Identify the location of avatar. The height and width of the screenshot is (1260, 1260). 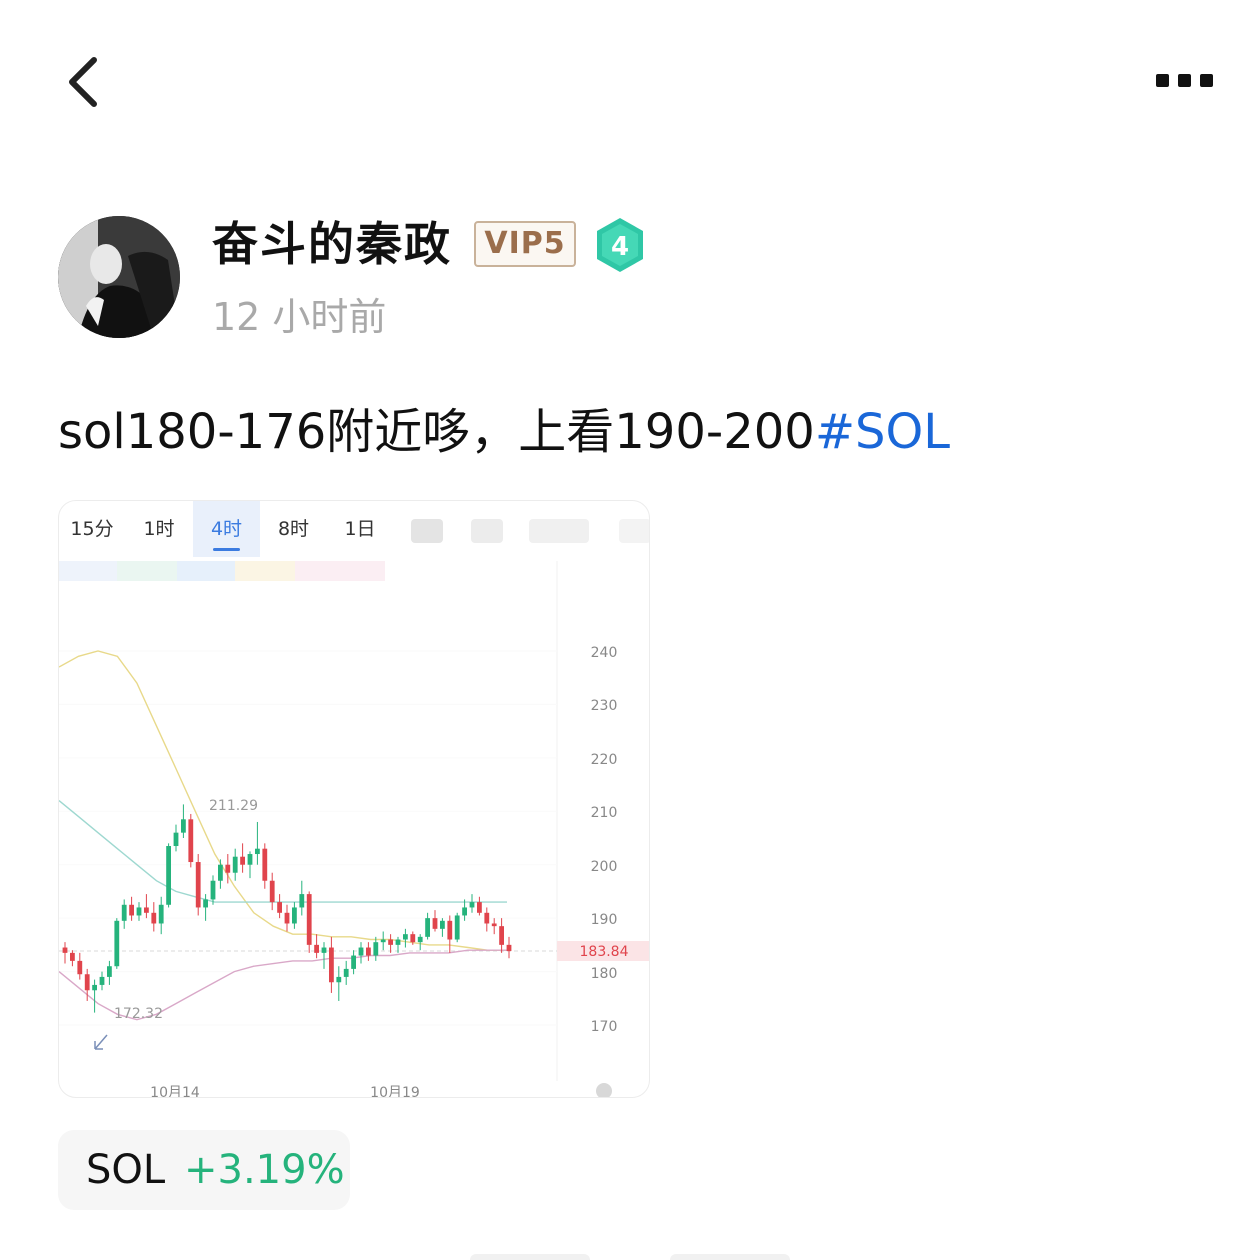
(119, 277).